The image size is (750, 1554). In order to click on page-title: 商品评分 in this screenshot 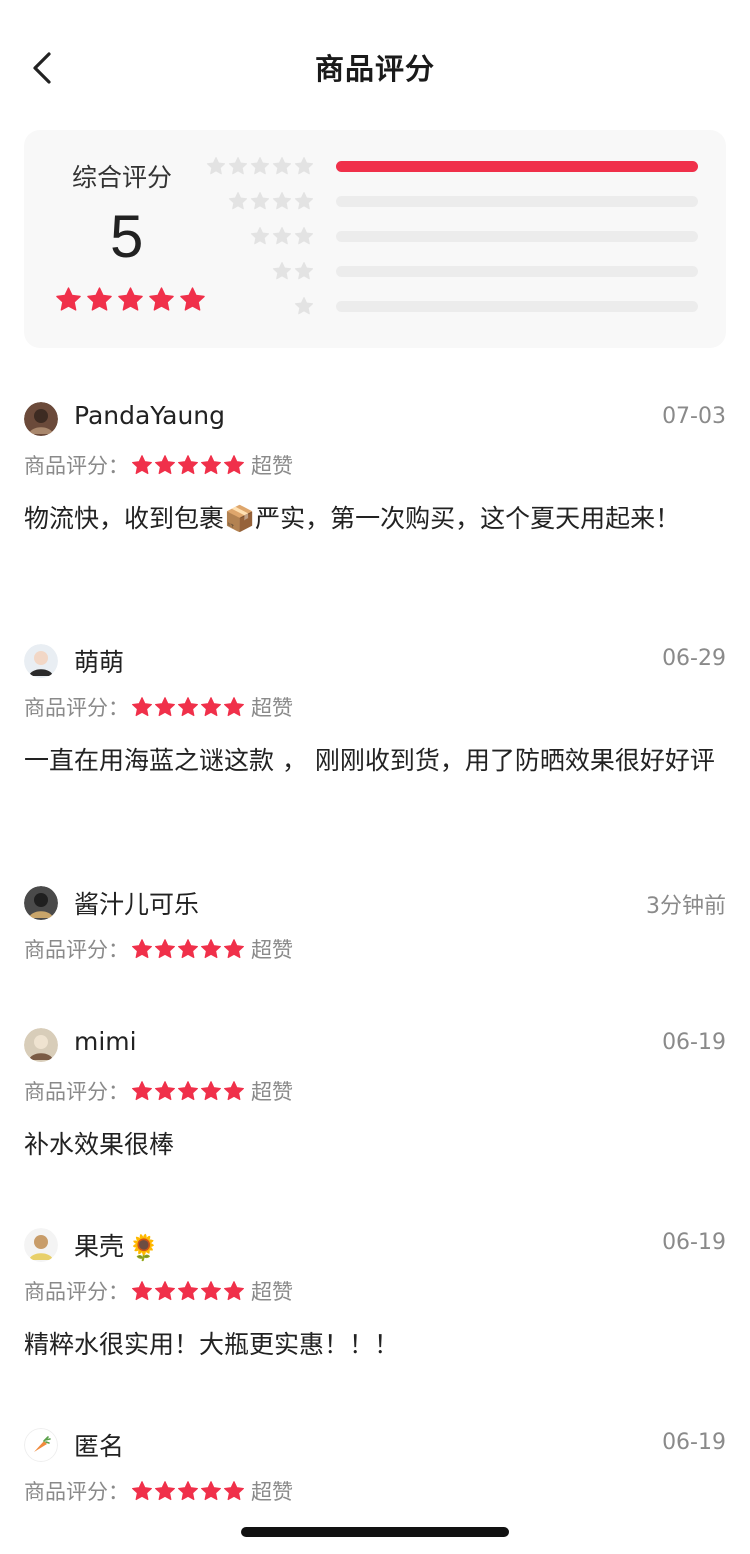, I will do `click(374, 69)`.